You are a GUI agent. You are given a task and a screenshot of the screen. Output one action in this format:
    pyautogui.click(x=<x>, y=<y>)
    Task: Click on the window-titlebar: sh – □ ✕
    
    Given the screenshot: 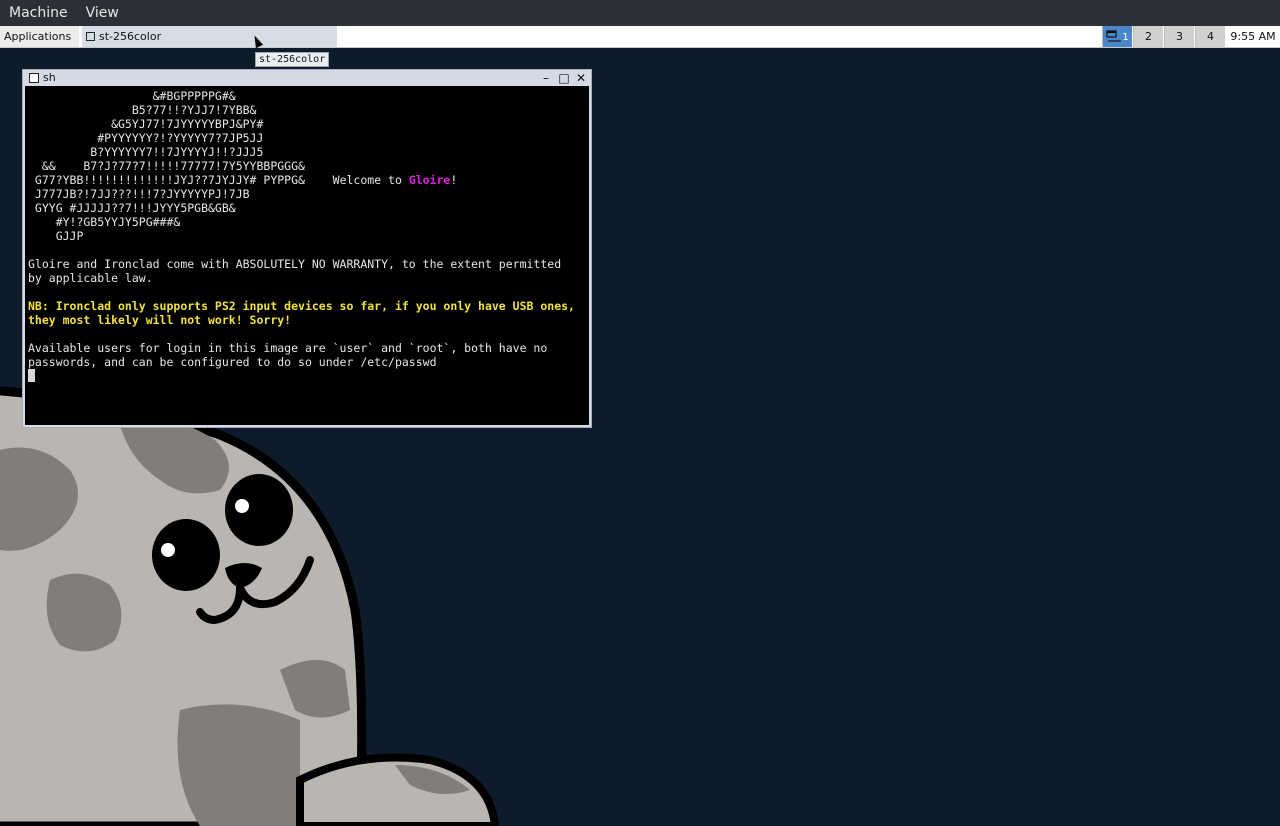 What is the action you would take?
    pyautogui.click(x=307, y=78)
    